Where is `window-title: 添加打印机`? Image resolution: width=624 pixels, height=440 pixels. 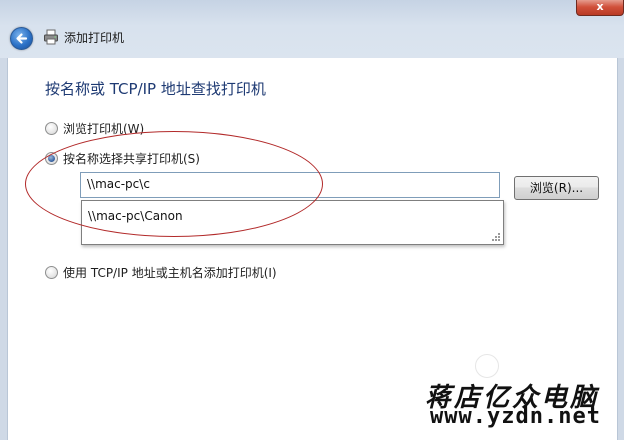
window-title: 添加打印机 is located at coordinates (94, 38).